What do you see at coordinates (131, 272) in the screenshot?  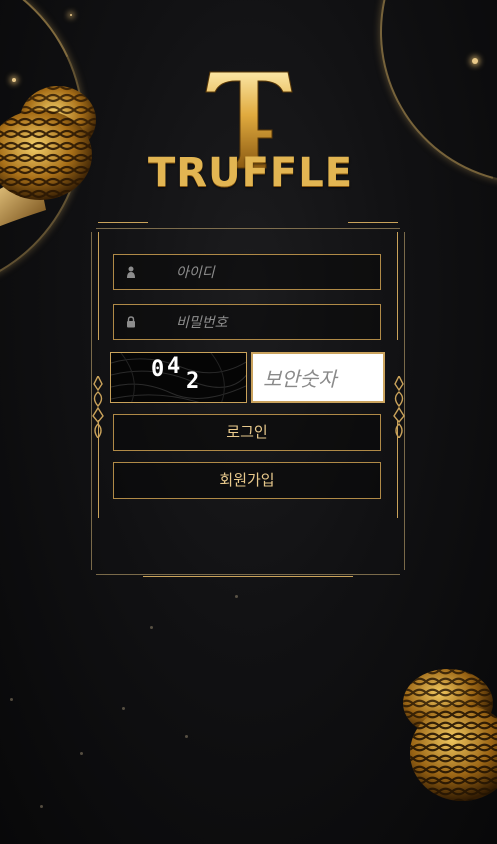 I see `user-icon` at bounding box center [131, 272].